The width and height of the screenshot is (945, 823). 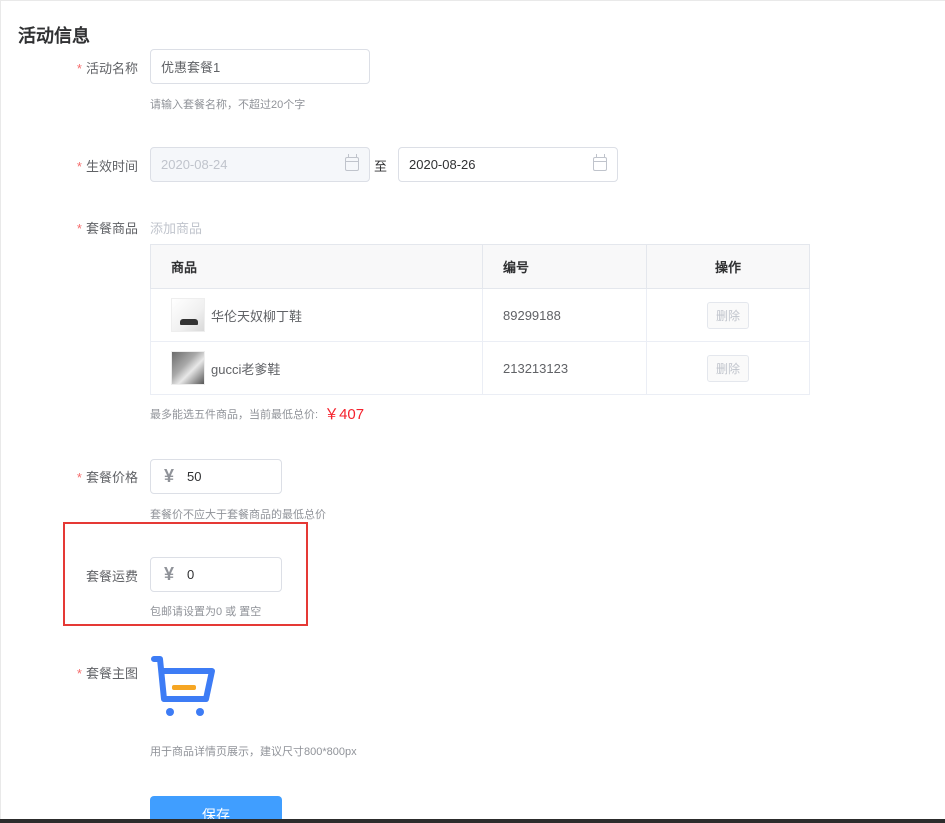 I want to click on price-label: * 套餐价格, so click(x=78, y=476).